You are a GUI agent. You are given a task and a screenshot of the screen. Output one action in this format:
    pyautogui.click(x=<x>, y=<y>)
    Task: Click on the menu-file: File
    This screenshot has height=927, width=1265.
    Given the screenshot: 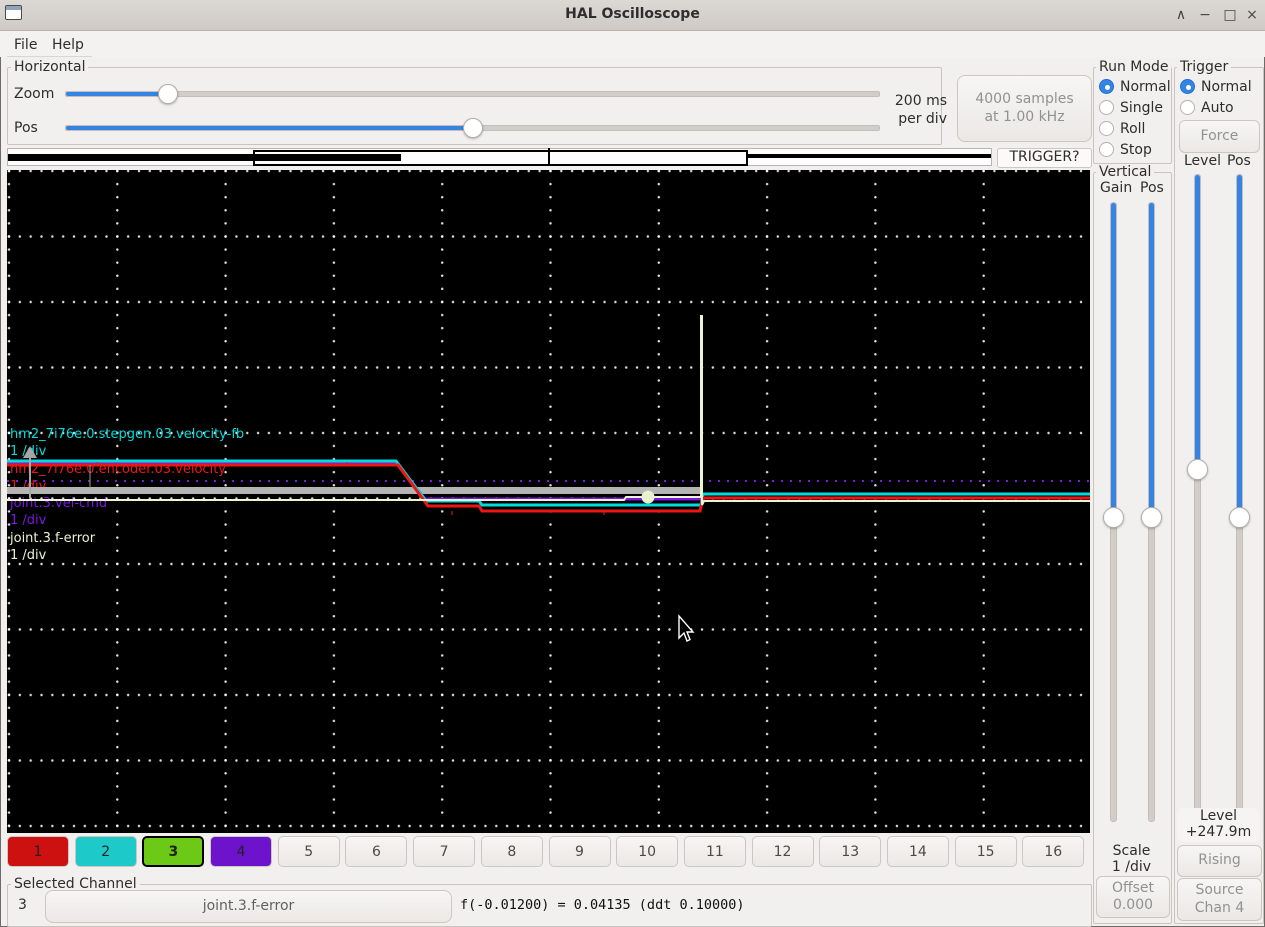 What is the action you would take?
    pyautogui.click(x=25, y=45)
    